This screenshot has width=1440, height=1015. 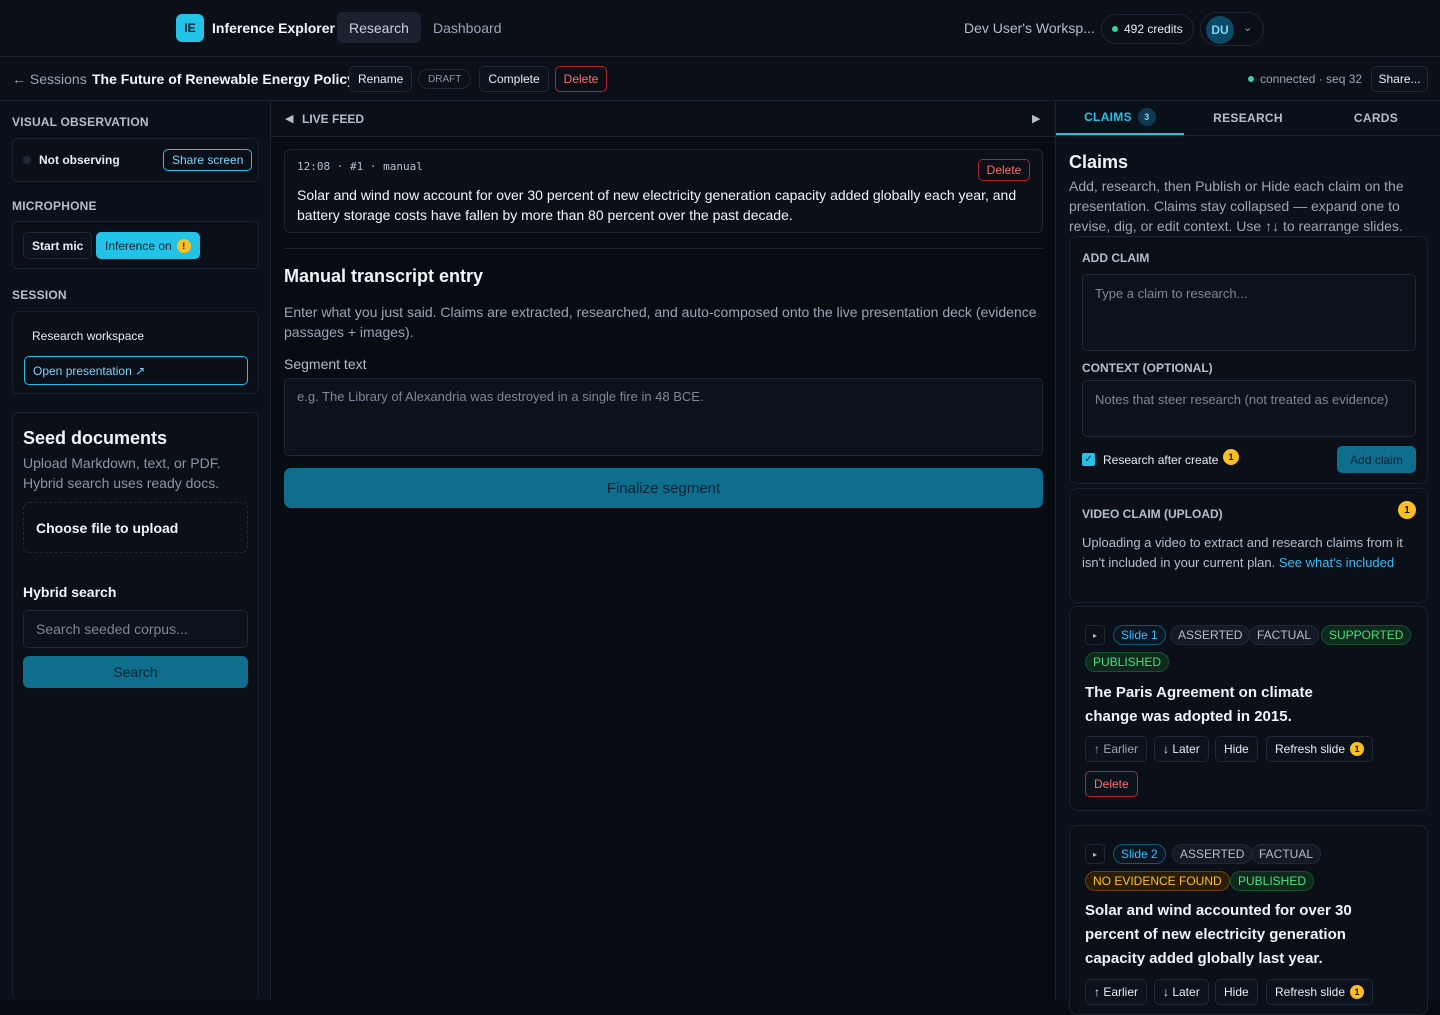 What do you see at coordinates (514, 79) in the screenshot?
I see `complete-button: Complete` at bounding box center [514, 79].